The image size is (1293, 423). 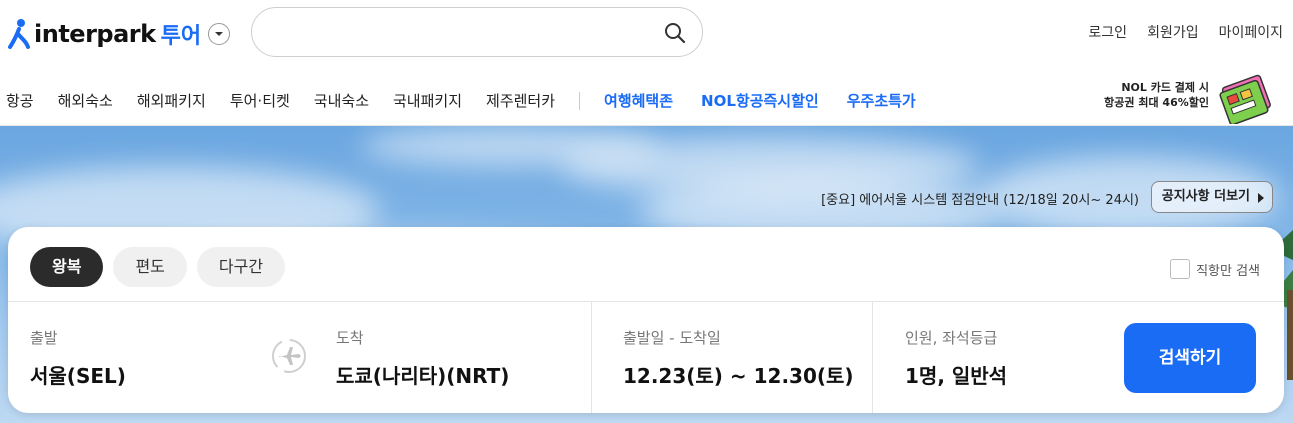 I want to click on login-link: 로그인, so click(x=1107, y=32).